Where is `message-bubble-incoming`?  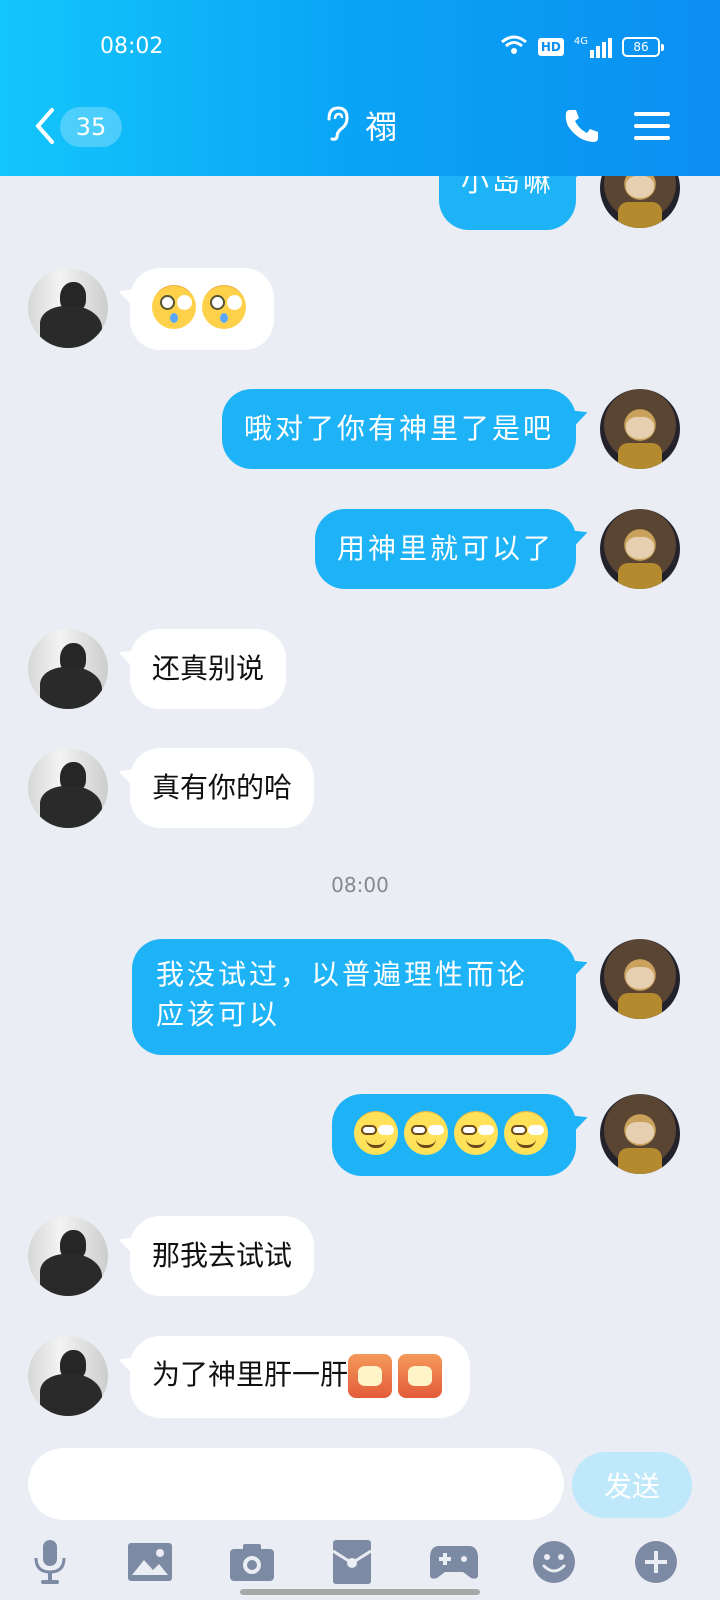
message-bubble-incoming is located at coordinates (202, 309).